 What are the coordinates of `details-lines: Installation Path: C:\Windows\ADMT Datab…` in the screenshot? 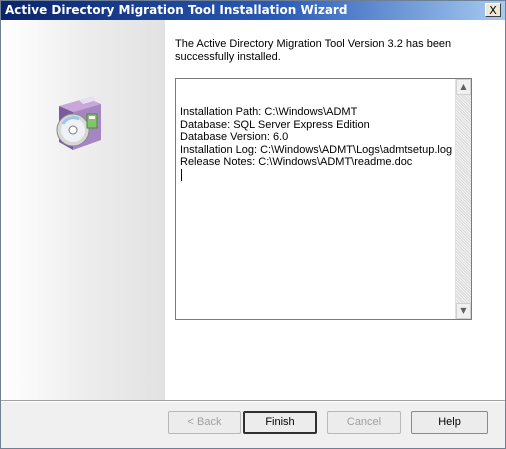 It's located at (316, 143).